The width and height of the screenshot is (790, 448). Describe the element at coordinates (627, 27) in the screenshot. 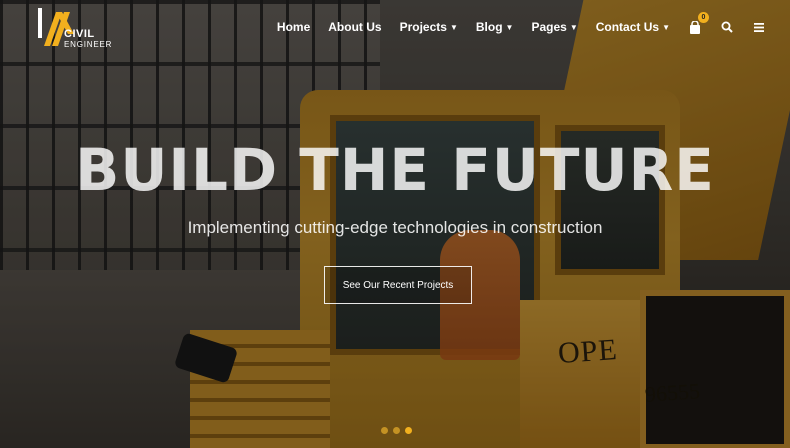

I see `nav-item-label: Contact Us` at that location.